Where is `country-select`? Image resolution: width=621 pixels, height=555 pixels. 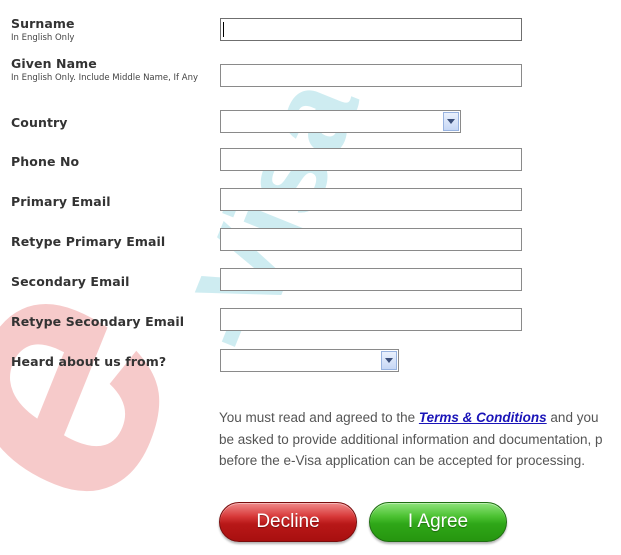 country-select is located at coordinates (340, 121).